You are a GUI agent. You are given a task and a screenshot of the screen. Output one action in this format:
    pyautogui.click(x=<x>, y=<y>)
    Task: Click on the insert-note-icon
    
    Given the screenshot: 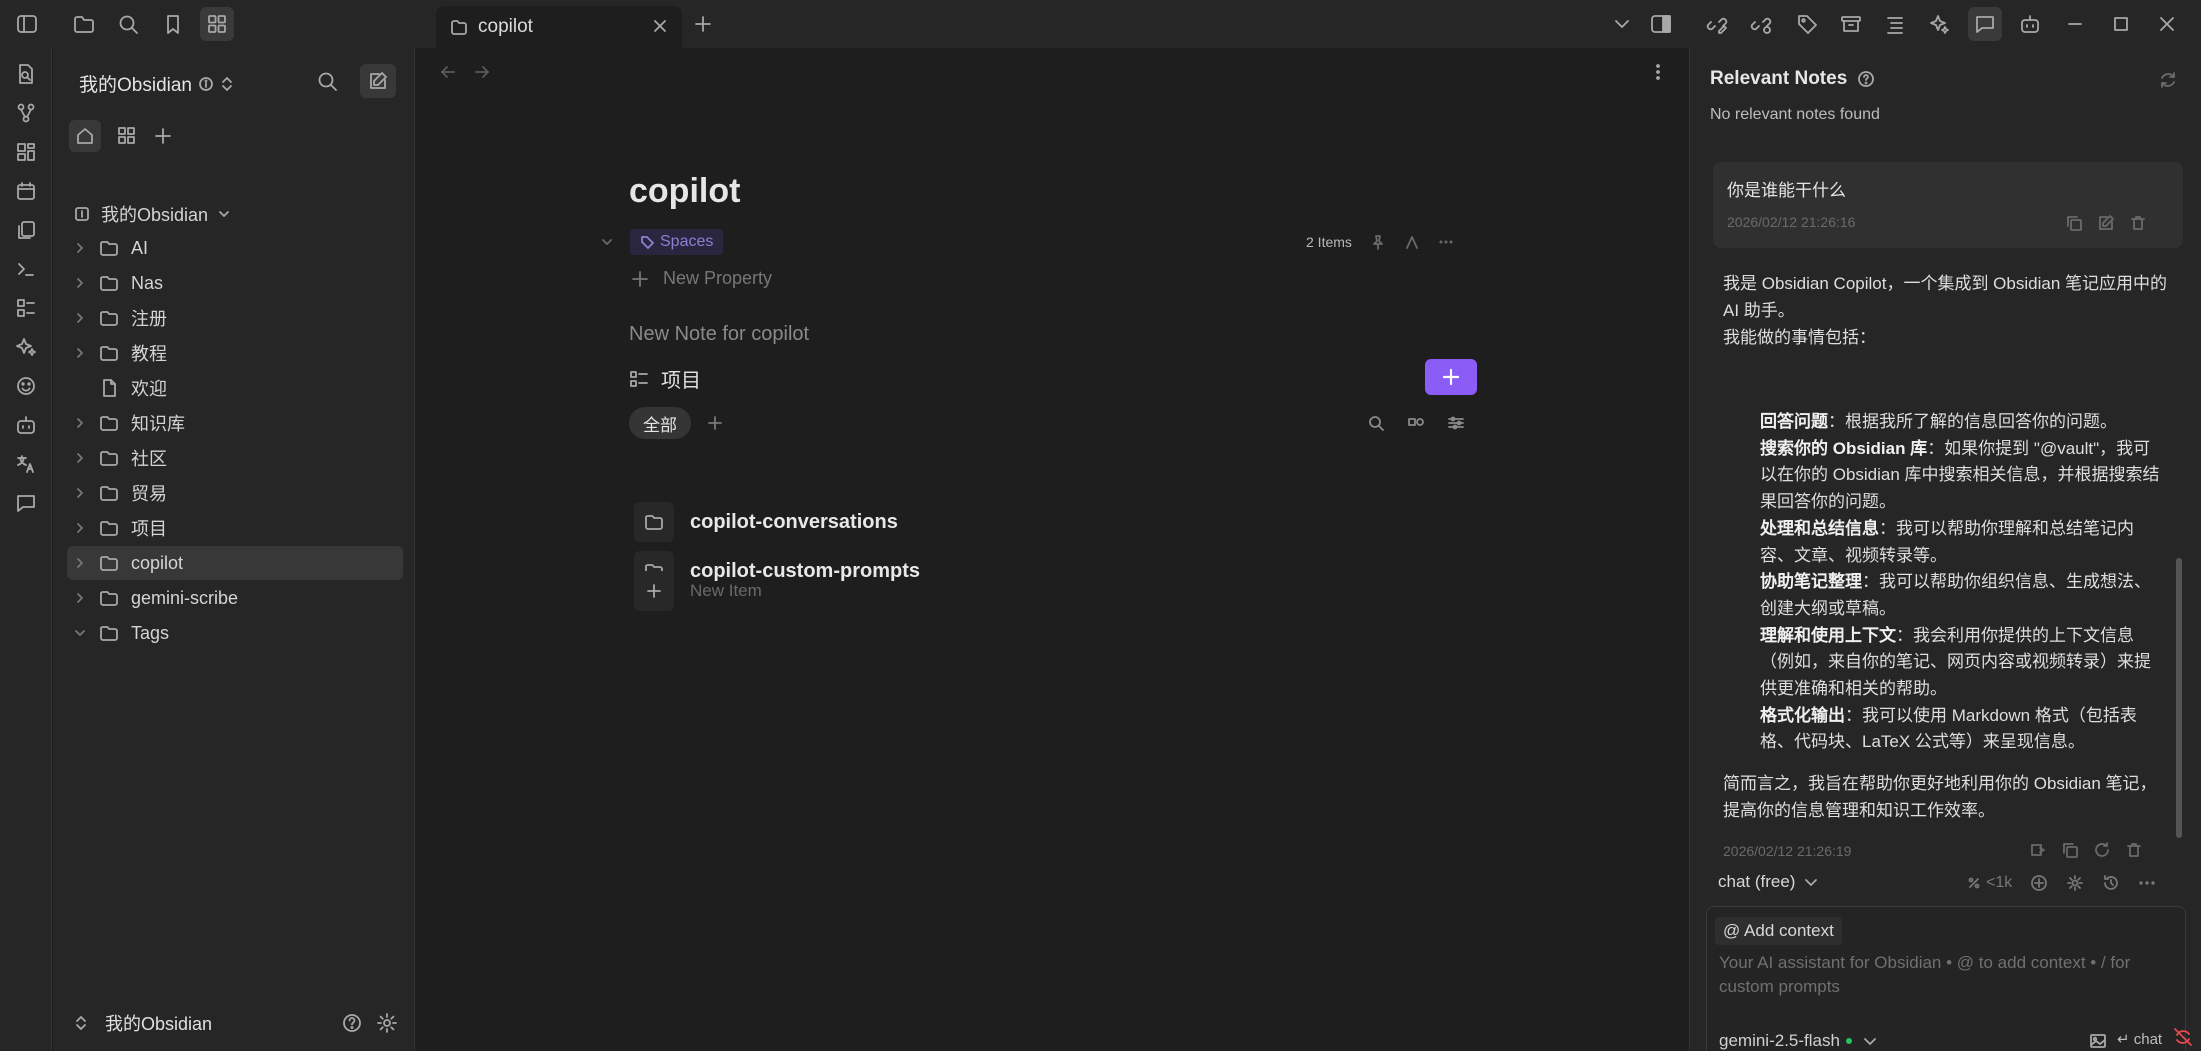 What is the action you would take?
    pyautogui.click(x=2038, y=850)
    